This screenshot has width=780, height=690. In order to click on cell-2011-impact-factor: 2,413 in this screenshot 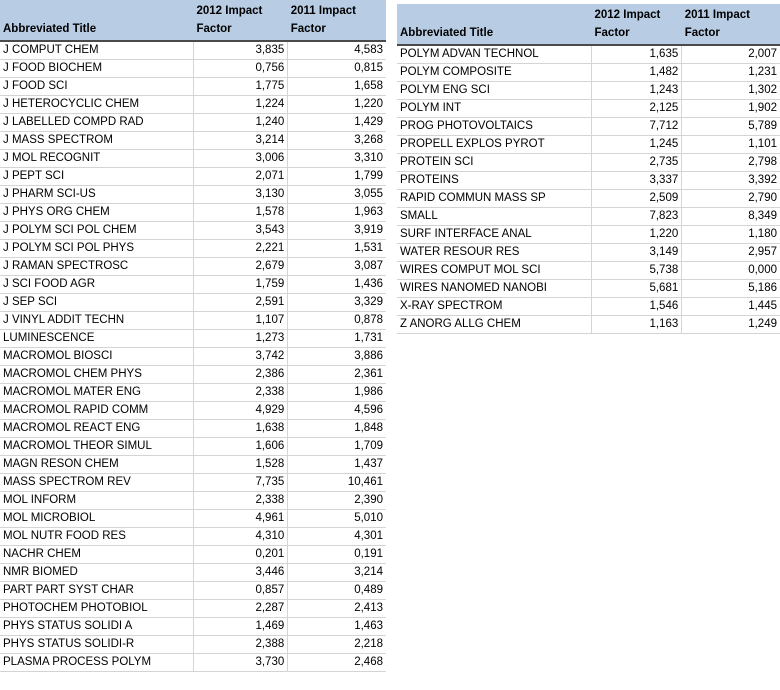, I will do `click(336, 608)`.